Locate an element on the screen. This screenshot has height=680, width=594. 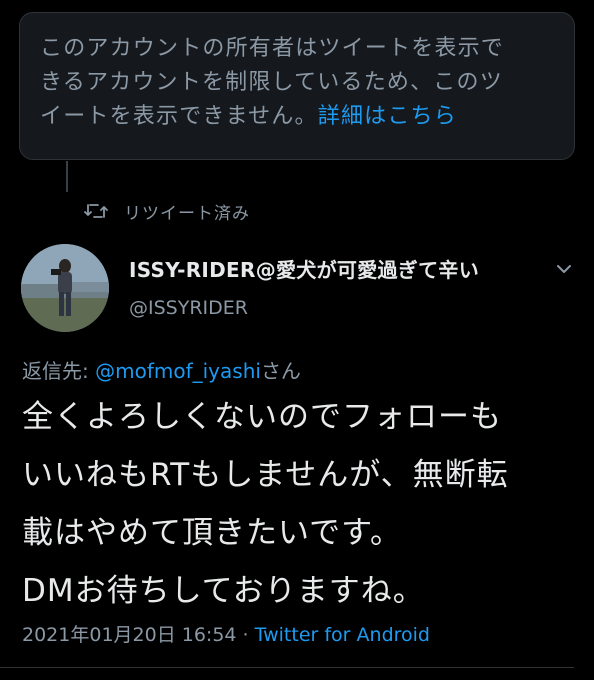
tweet-line-3: 載はやめて頂きたいです。 is located at coordinates (212, 533).